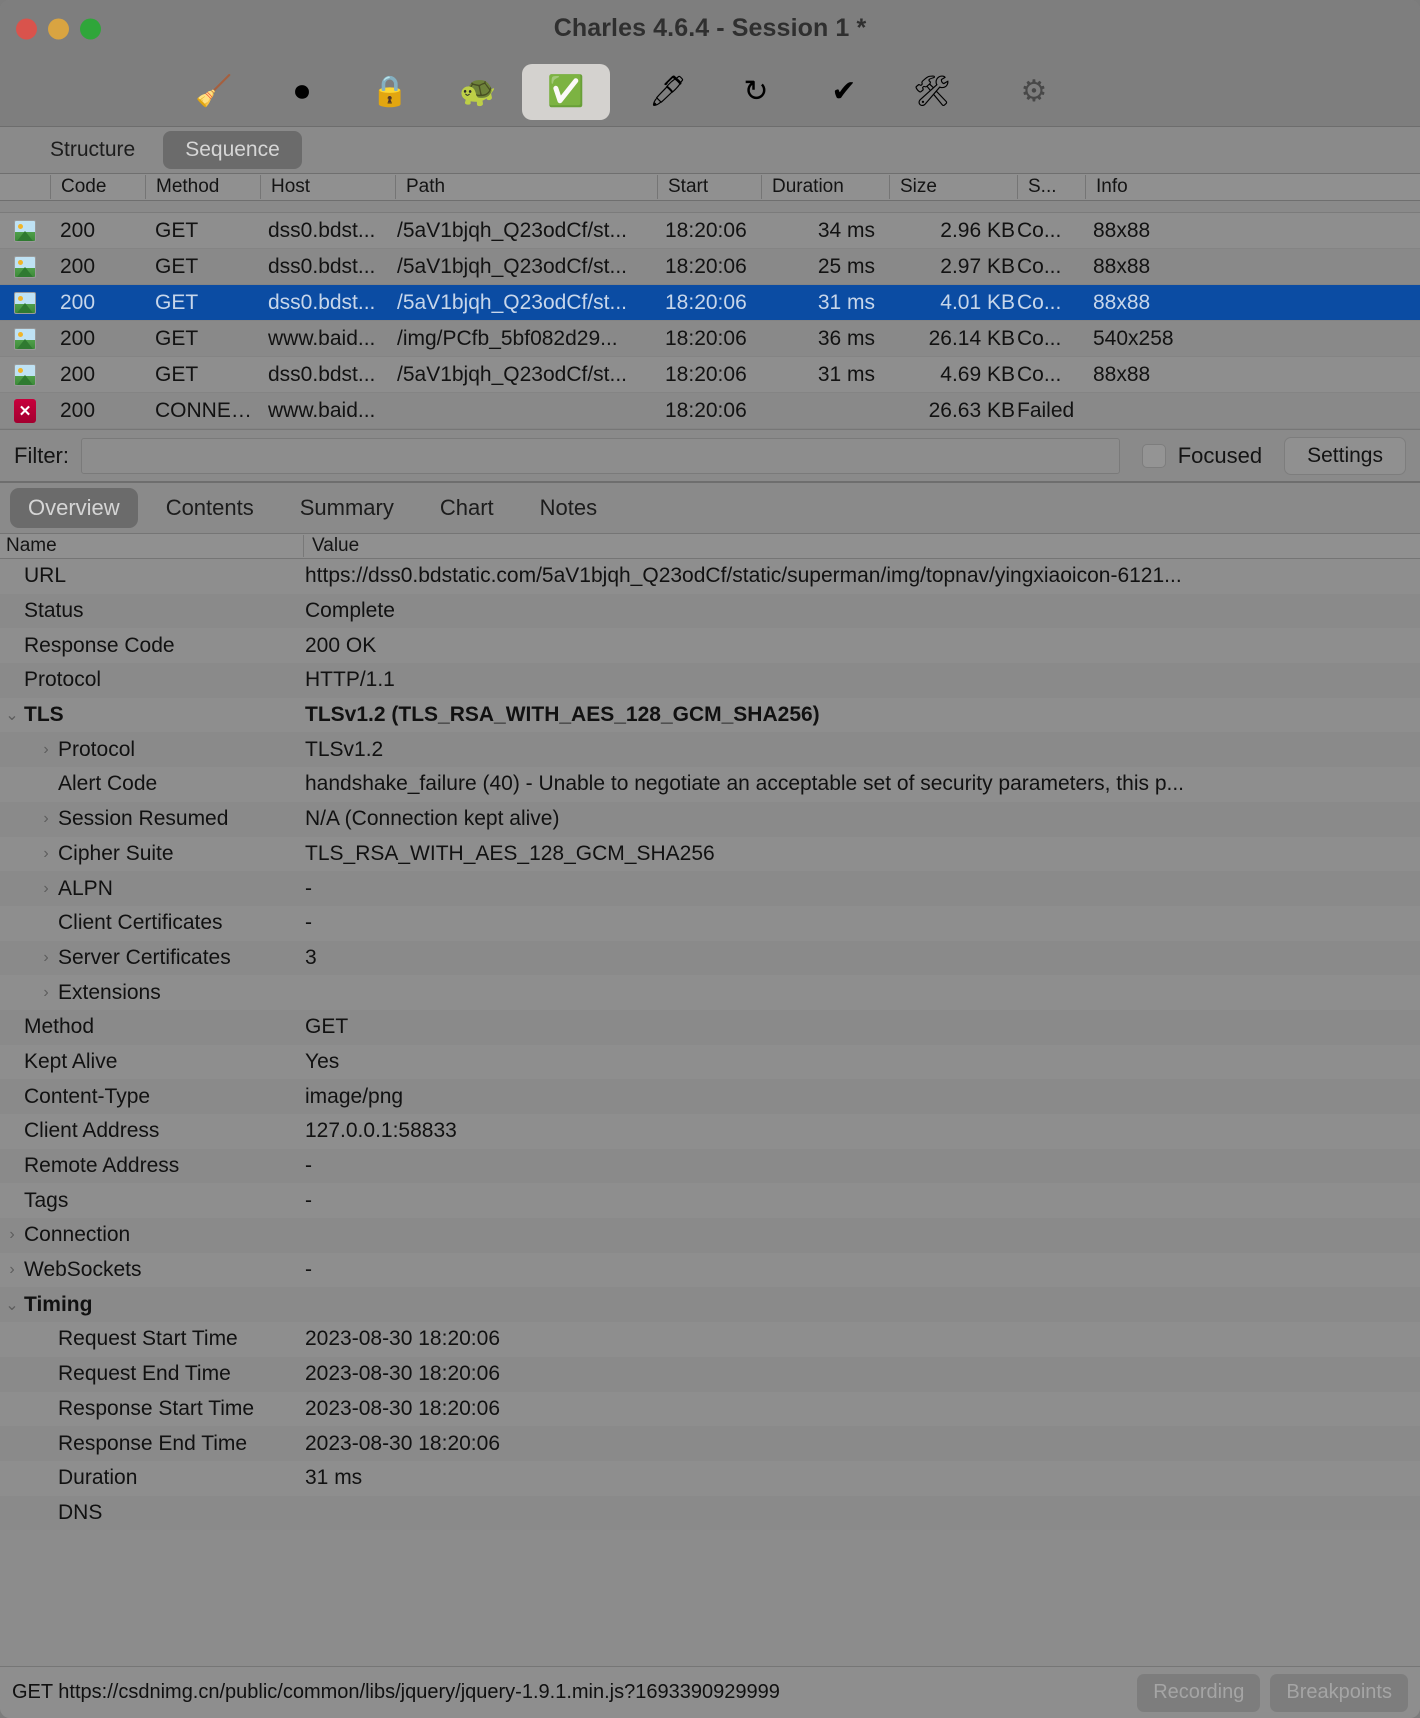  I want to click on detail-row-value: -, so click(308, 1166).